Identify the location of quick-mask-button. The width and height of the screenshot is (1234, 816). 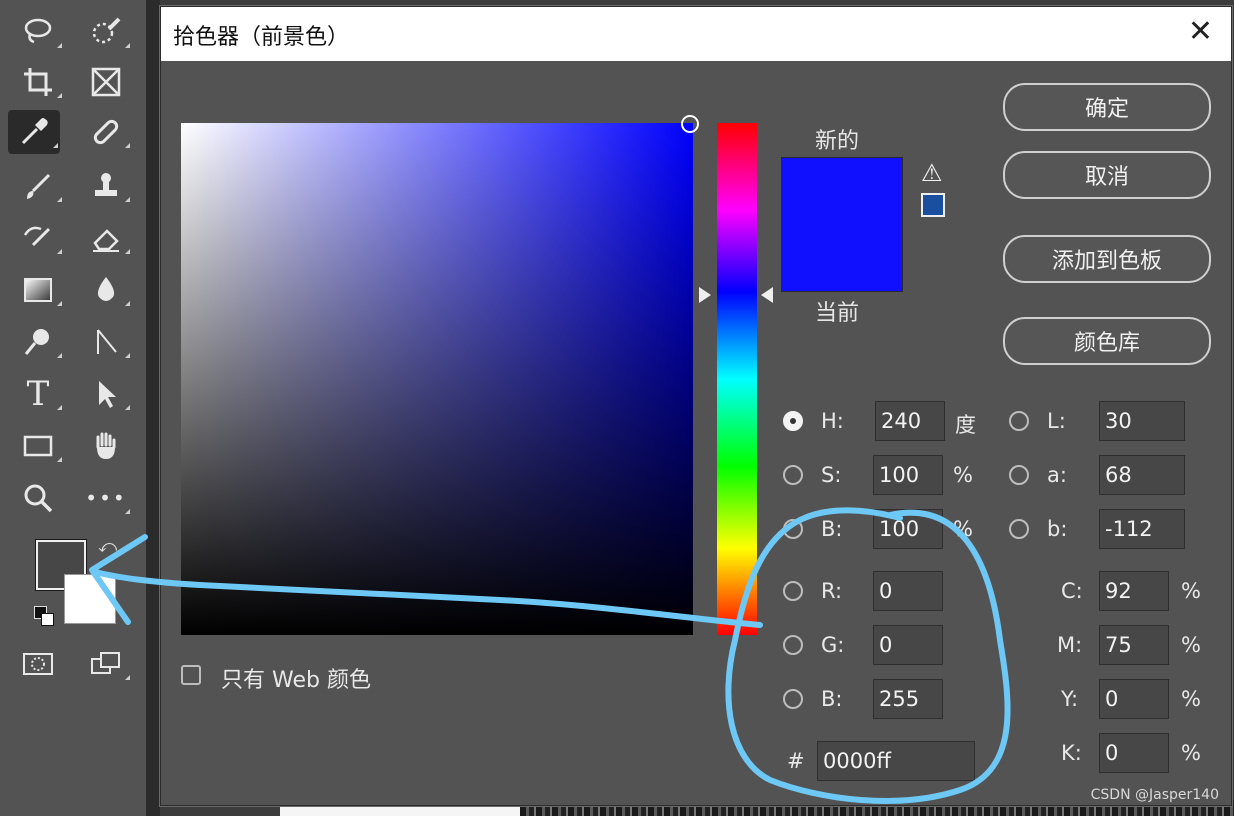
(38, 664).